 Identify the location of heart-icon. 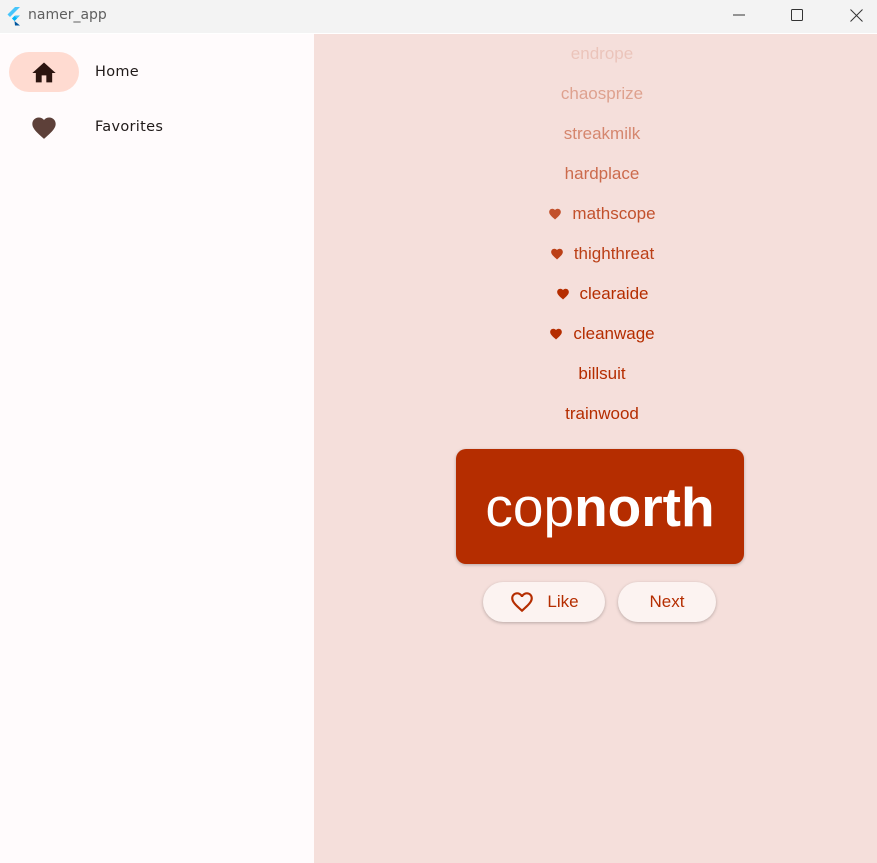
(44, 128).